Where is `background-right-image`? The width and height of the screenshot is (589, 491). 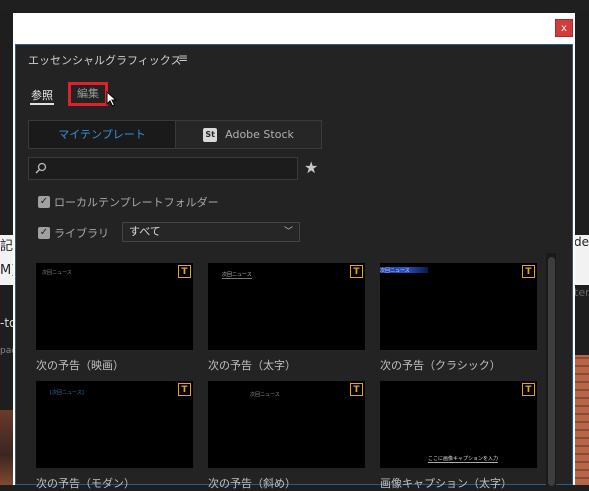
background-right-image is located at coordinates (581, 420).